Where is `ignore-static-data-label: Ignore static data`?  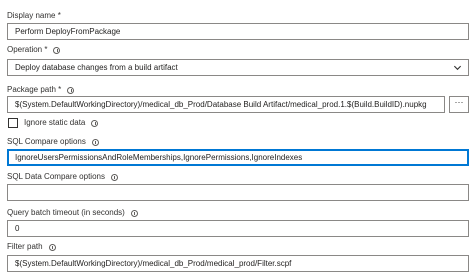 ignore-static-data-label: Ignore static data is located at coordinates (61, 123).